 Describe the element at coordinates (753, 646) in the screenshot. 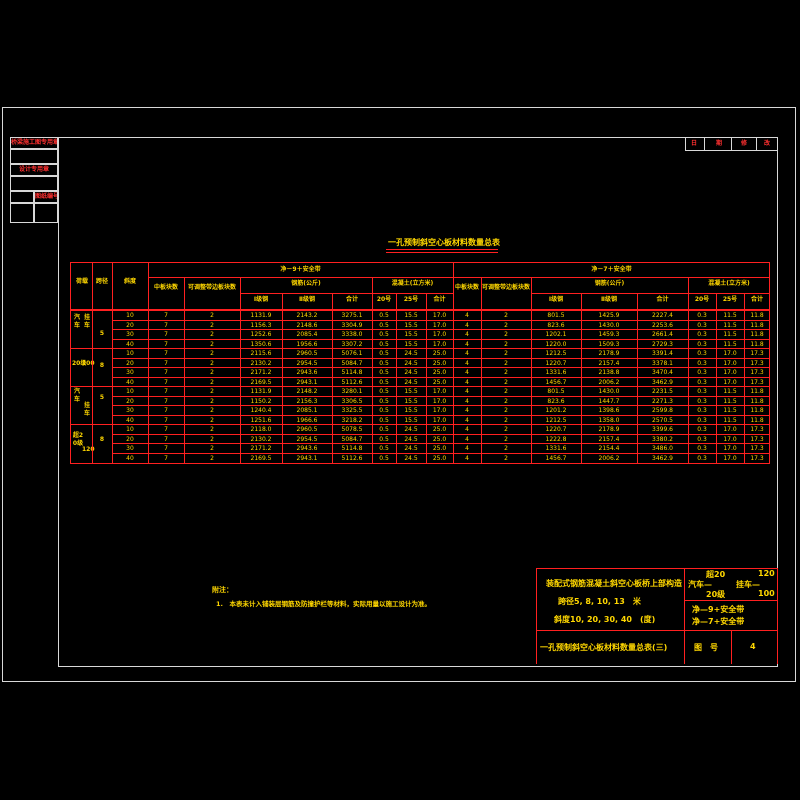

I see `tb-fig-no: 4` at that location.